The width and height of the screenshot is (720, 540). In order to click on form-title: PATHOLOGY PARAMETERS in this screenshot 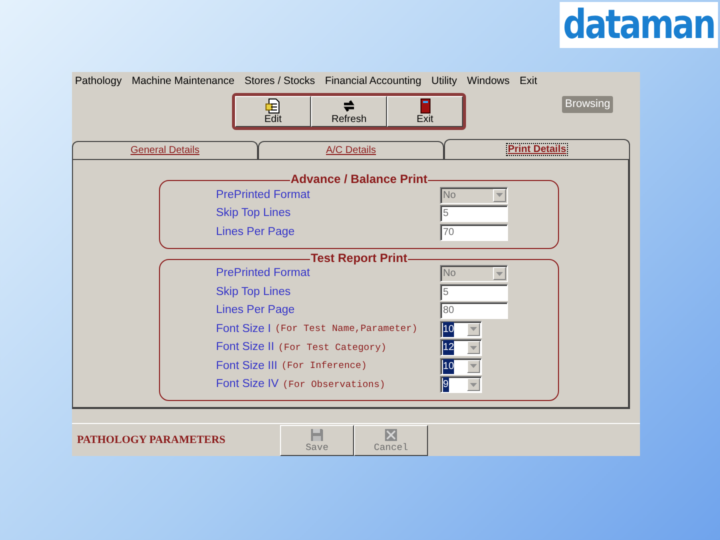, I will do `click(151, 440)`.